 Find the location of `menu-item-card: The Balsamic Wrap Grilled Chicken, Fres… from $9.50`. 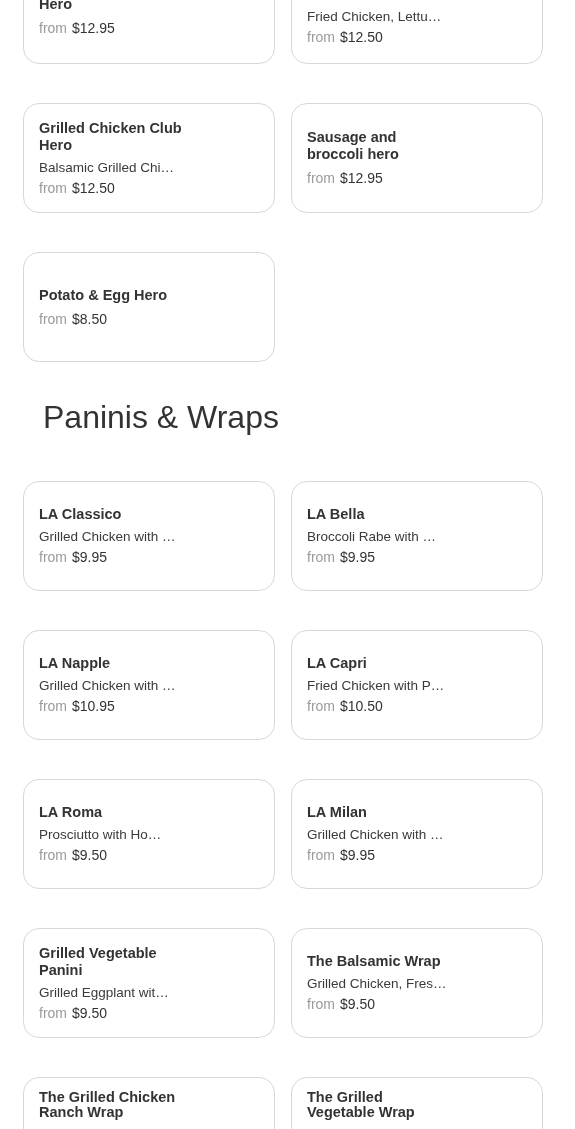

menu-item-card: The Balsamic Wrap Grilled Chicken, Fres… from $9.50 is located at coordinates (417, 983).